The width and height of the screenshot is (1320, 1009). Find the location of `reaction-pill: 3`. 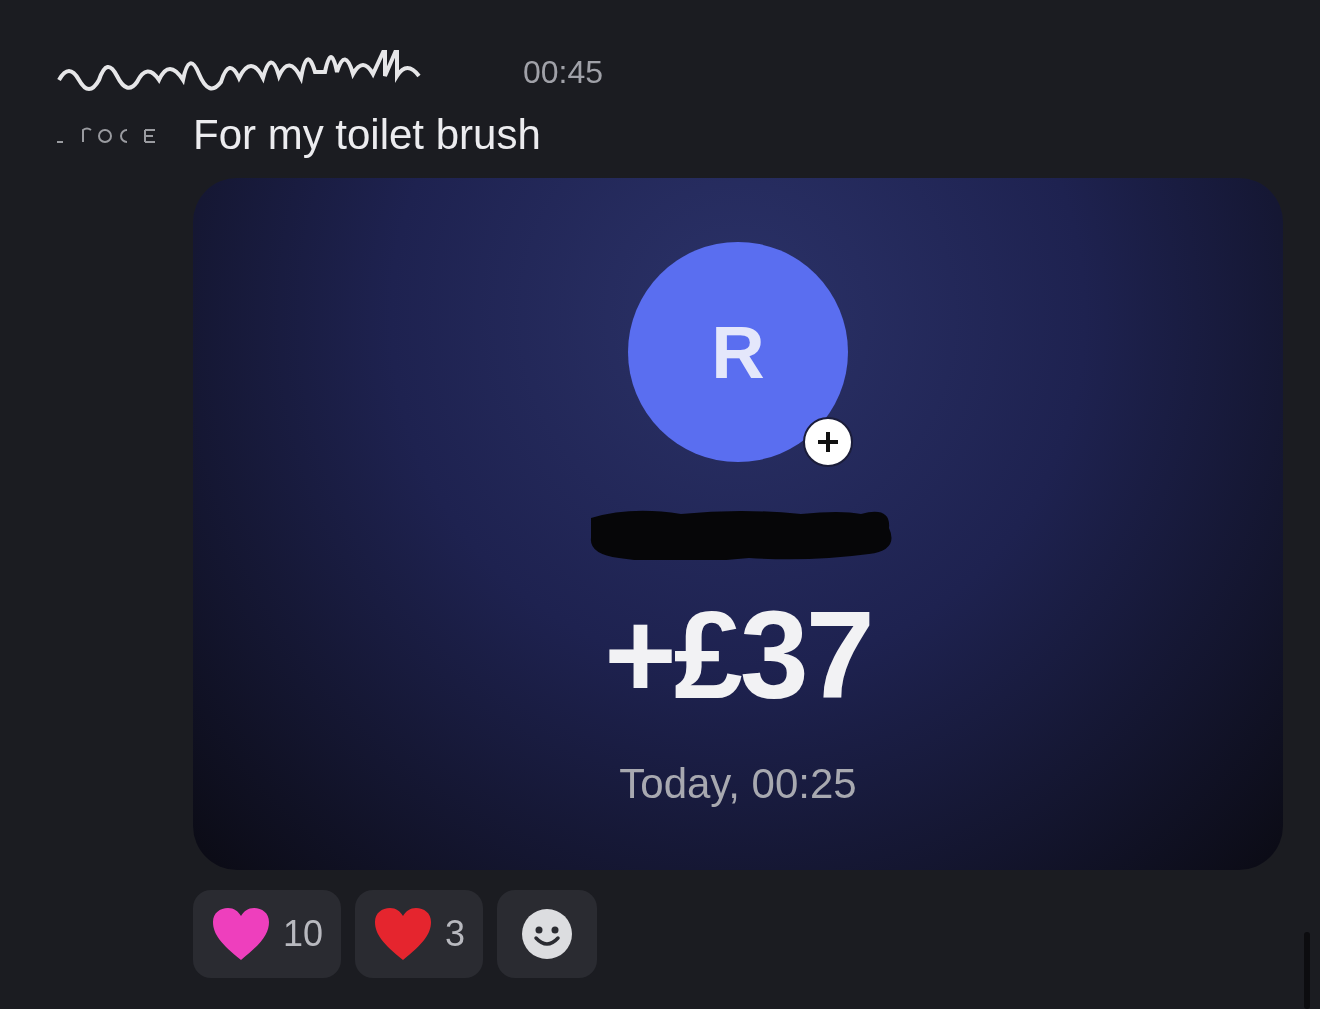

reaction-pill: 3 is located at coordinates (419, 934).